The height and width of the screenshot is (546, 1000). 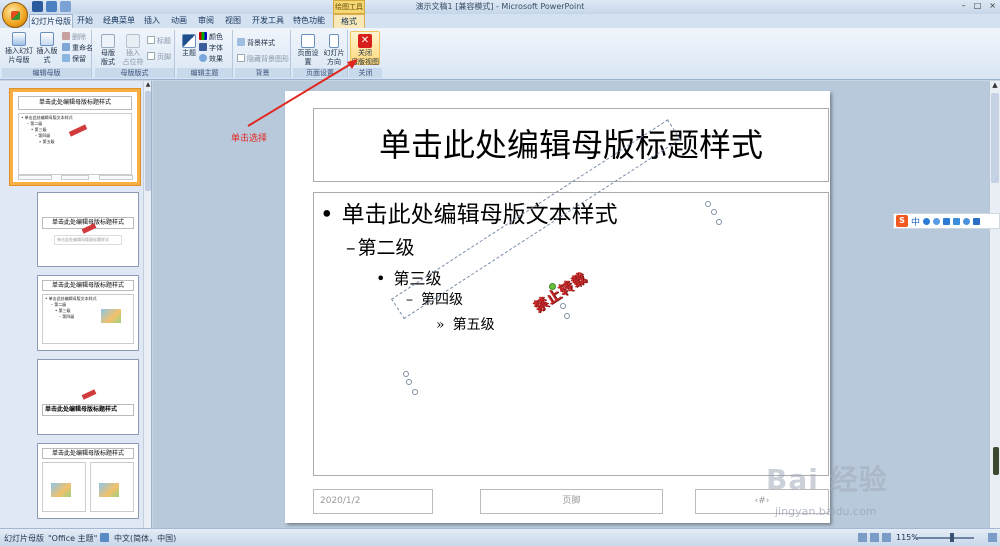 What do you see at coordinates (992, 5) in the screenshot?
I see `close-window-button: ×` at bounding box center [992, 5].